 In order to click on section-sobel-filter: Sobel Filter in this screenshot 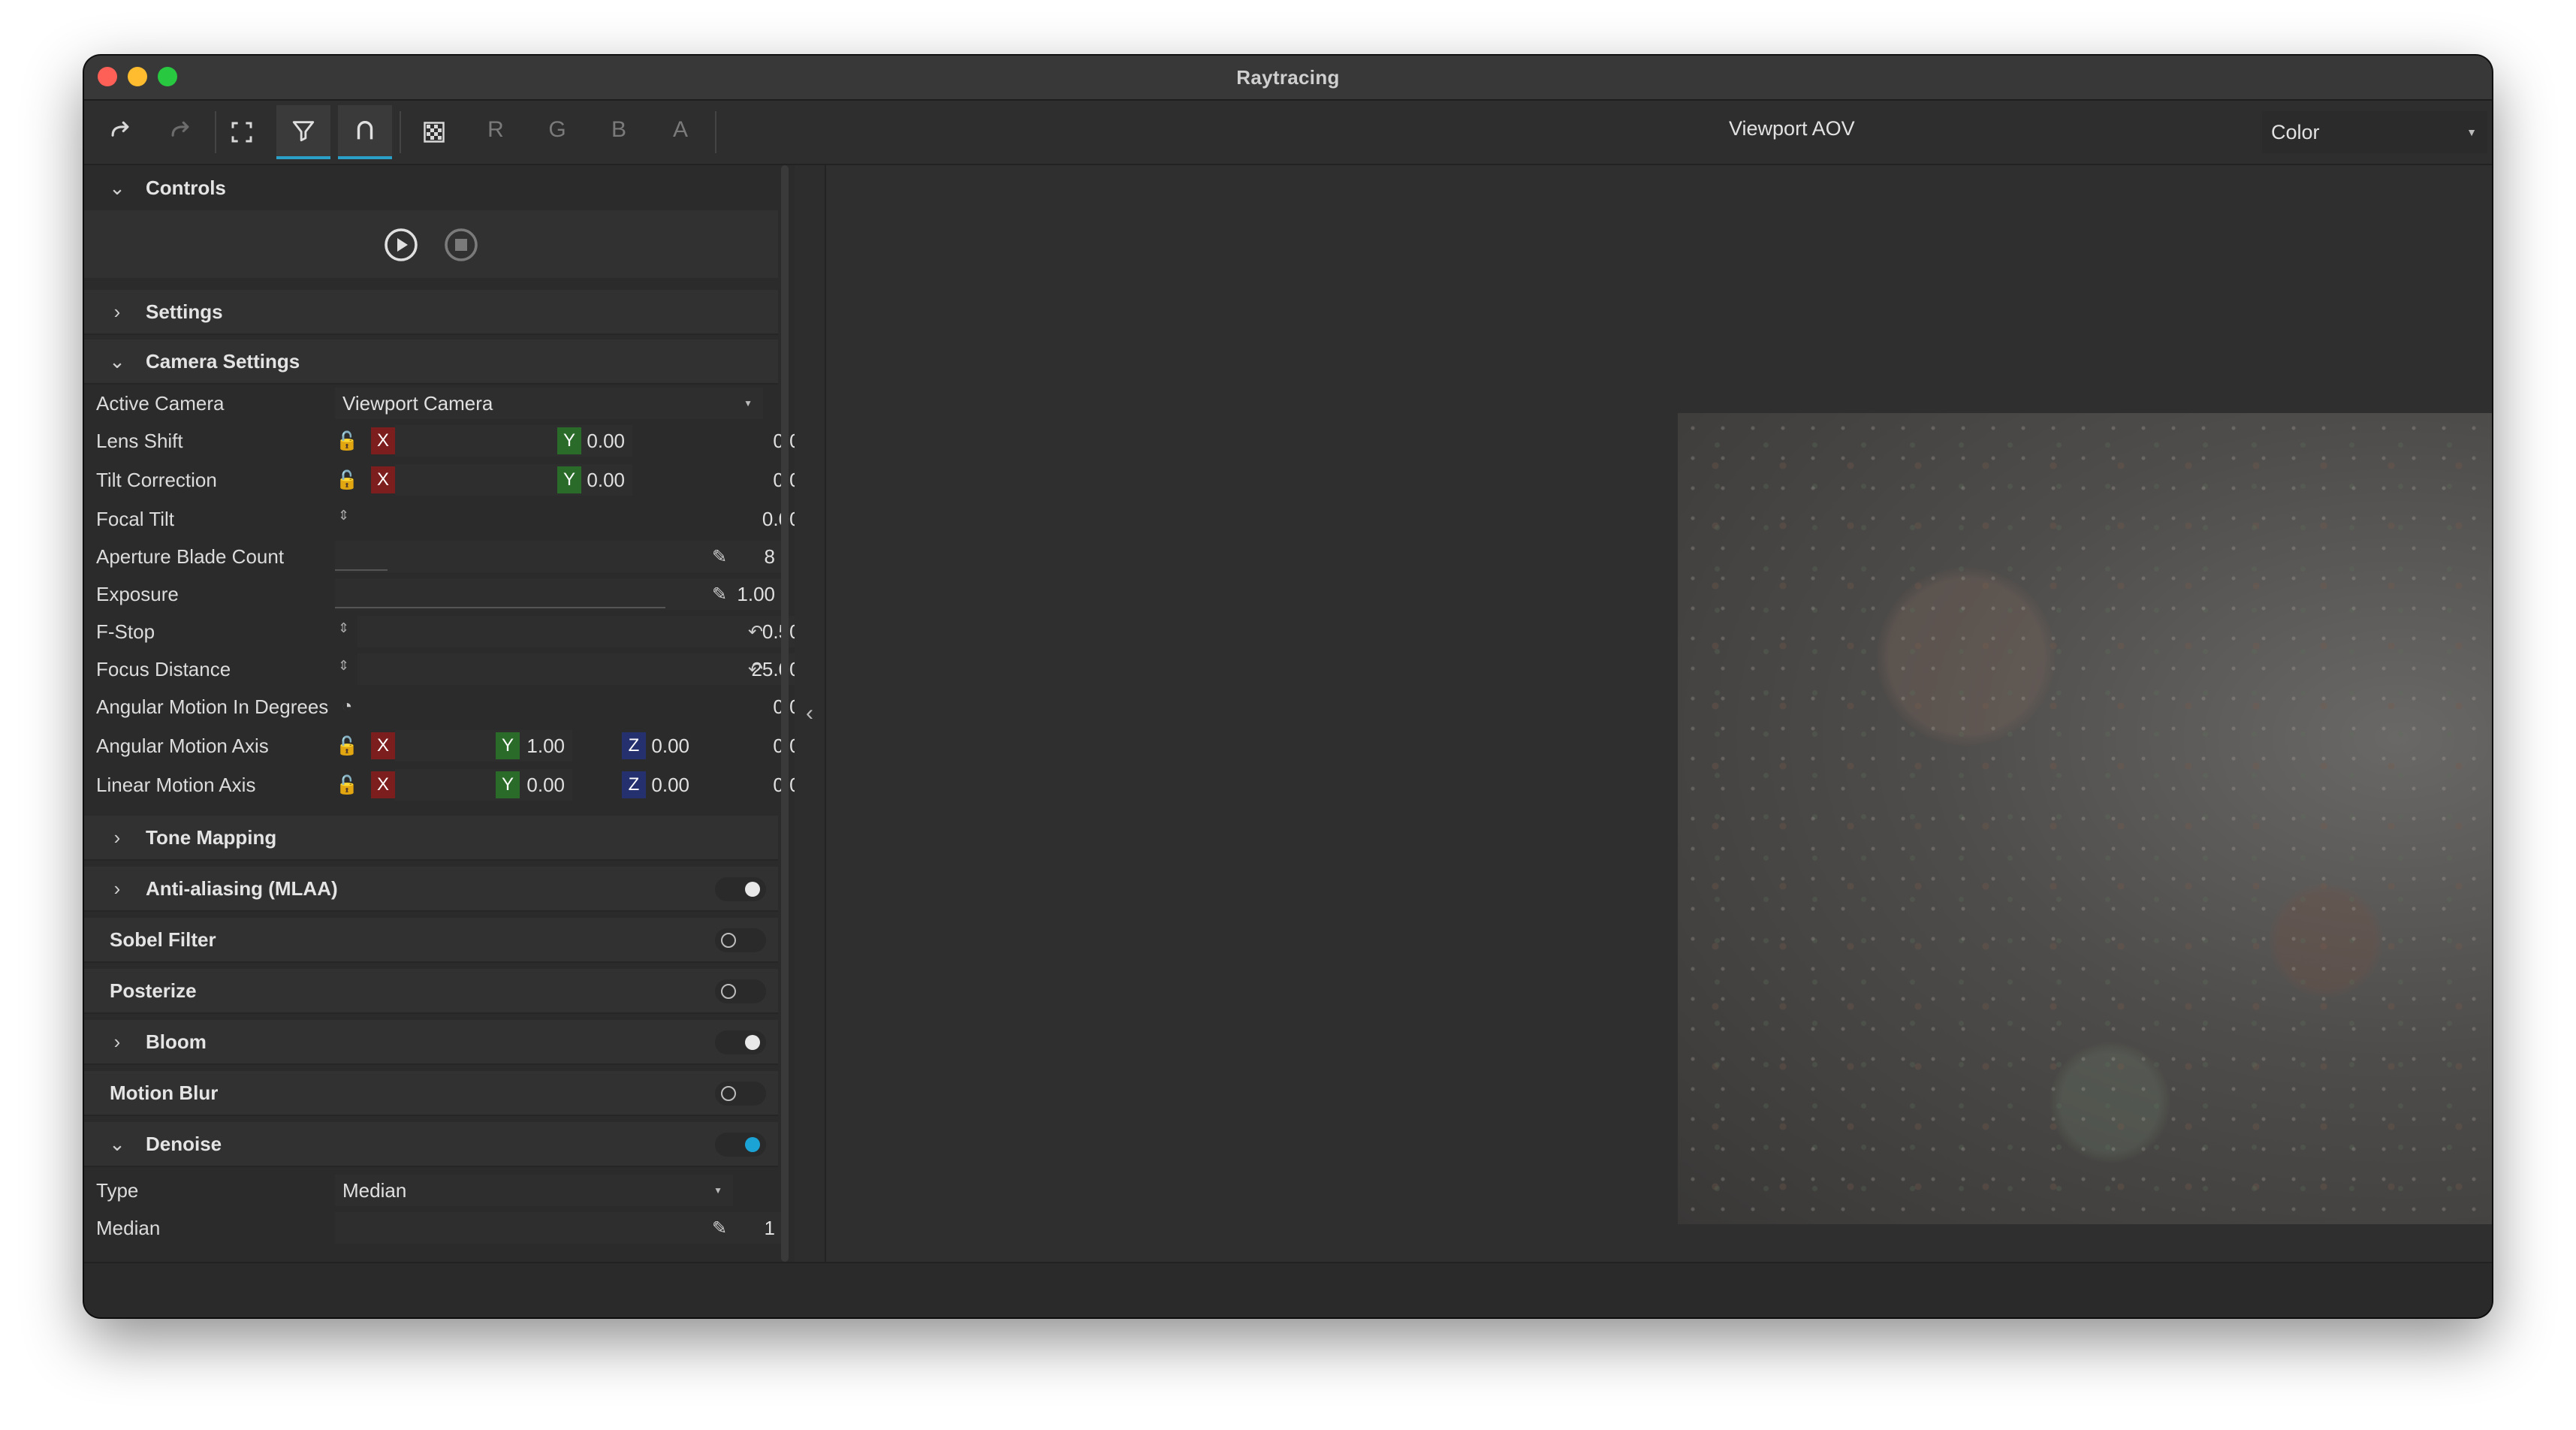, I will do `click(431, 940)`.